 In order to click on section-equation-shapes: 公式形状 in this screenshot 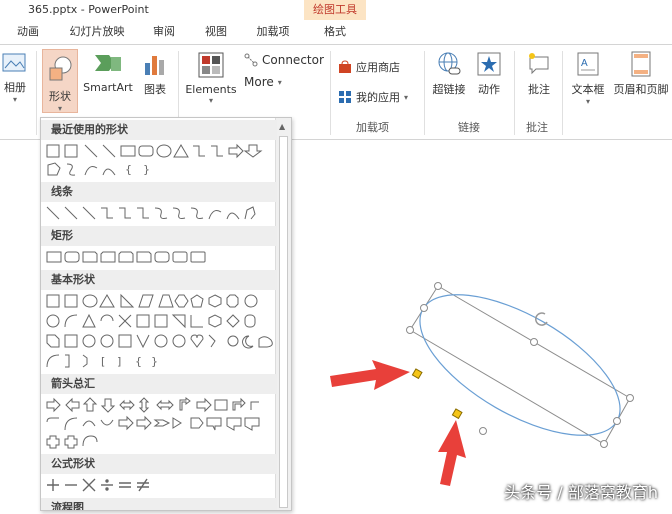, I will do `click(159, 464)`.